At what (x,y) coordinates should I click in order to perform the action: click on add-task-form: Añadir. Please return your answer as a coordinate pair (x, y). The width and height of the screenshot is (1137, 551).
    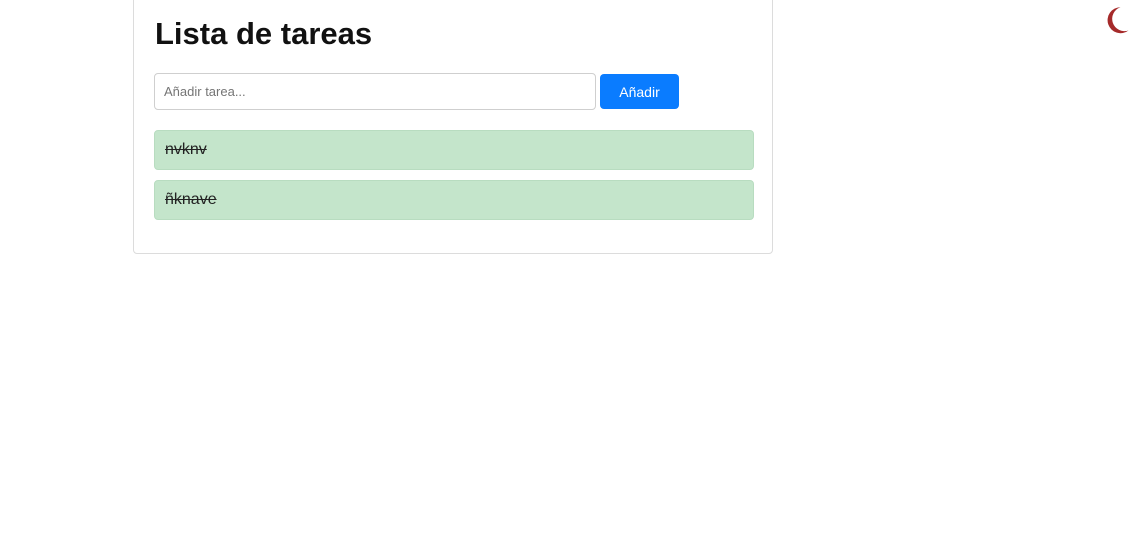
    Looking at the image, I should click on (416, 91).